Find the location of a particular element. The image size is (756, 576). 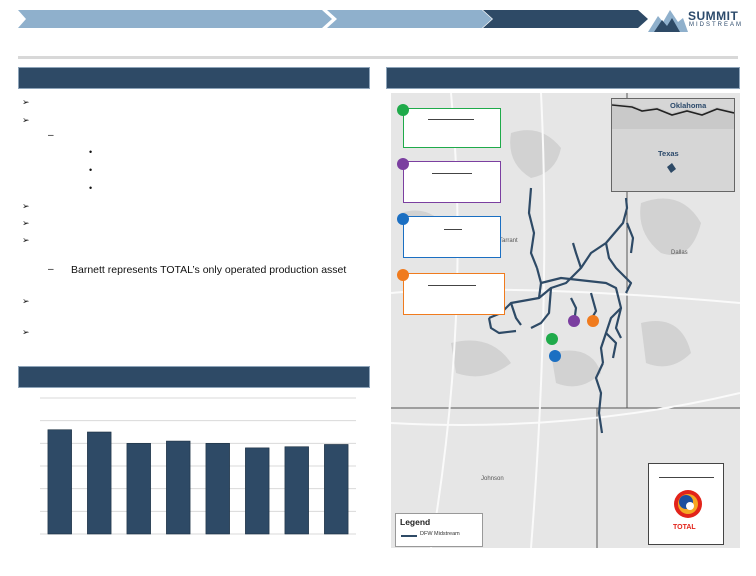

logo-main-text: SUMMIT is located at coordinates (713, 16).